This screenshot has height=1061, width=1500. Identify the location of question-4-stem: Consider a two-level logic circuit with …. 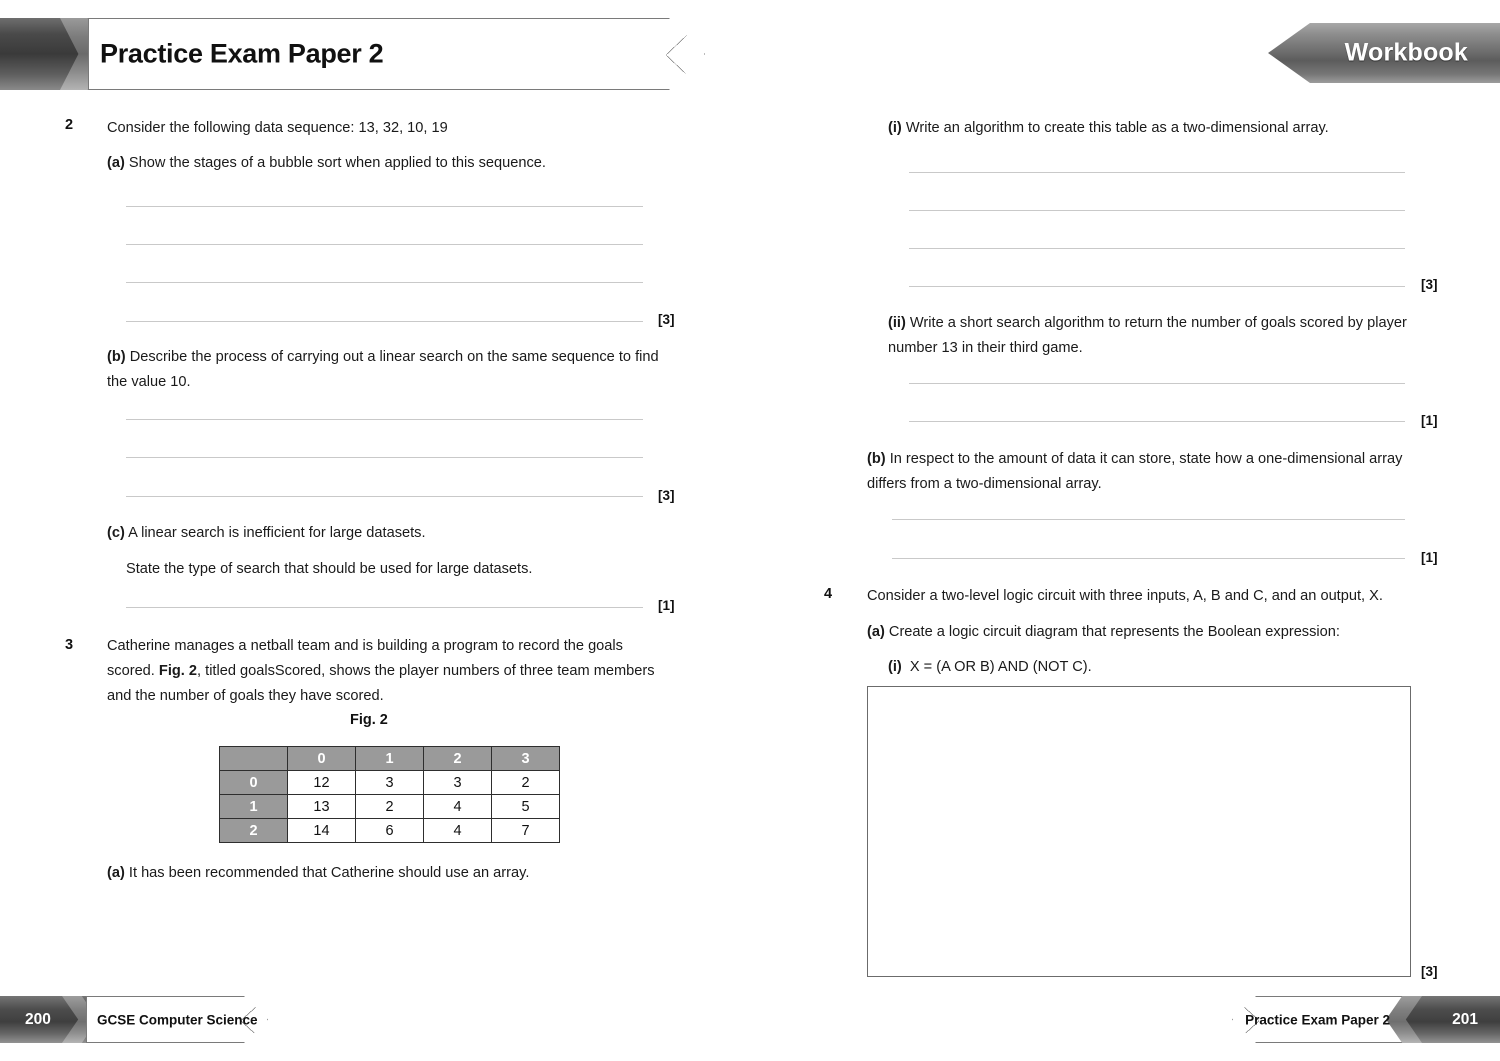
(1125, 596).